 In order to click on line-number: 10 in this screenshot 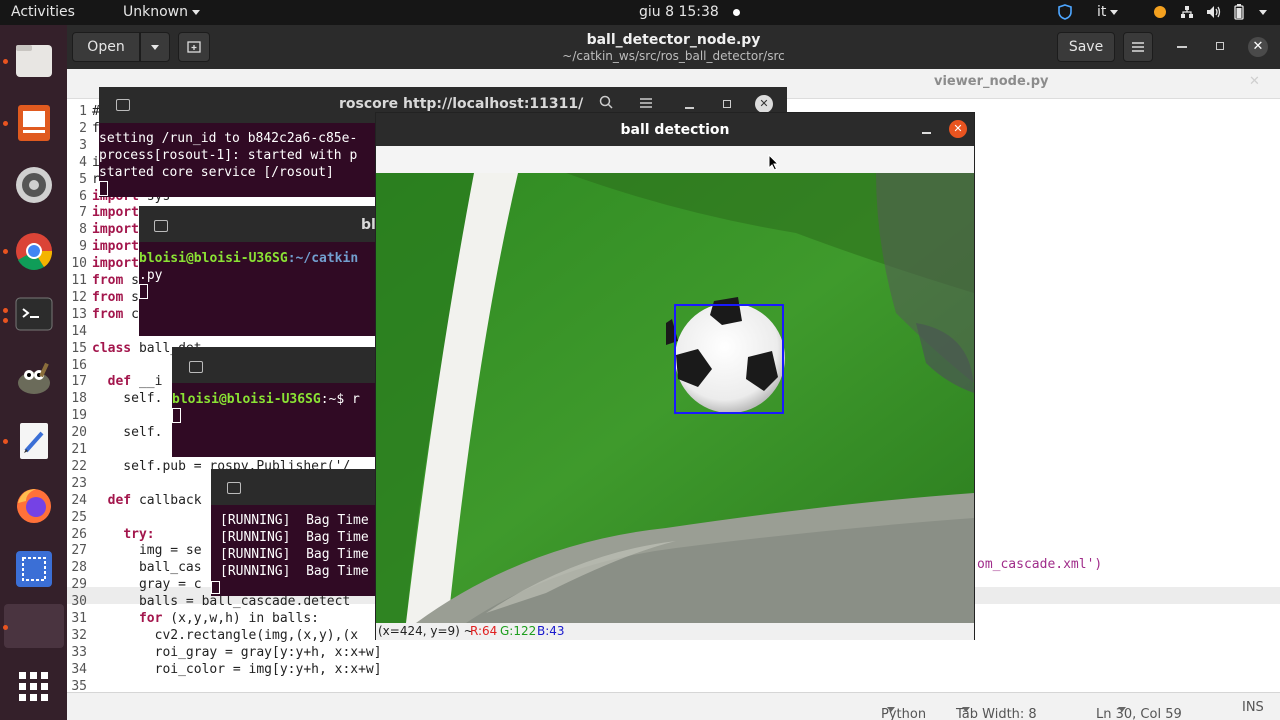, I will do `click(79, 264)`.